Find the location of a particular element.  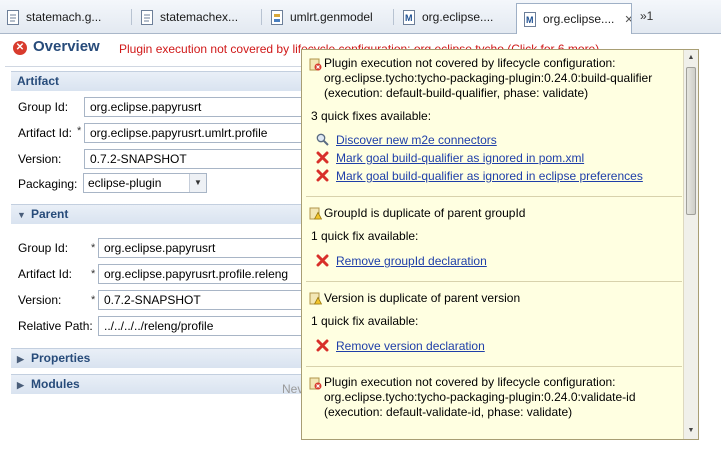

section-parent-label: Parent is located at coordinates (50, 214).